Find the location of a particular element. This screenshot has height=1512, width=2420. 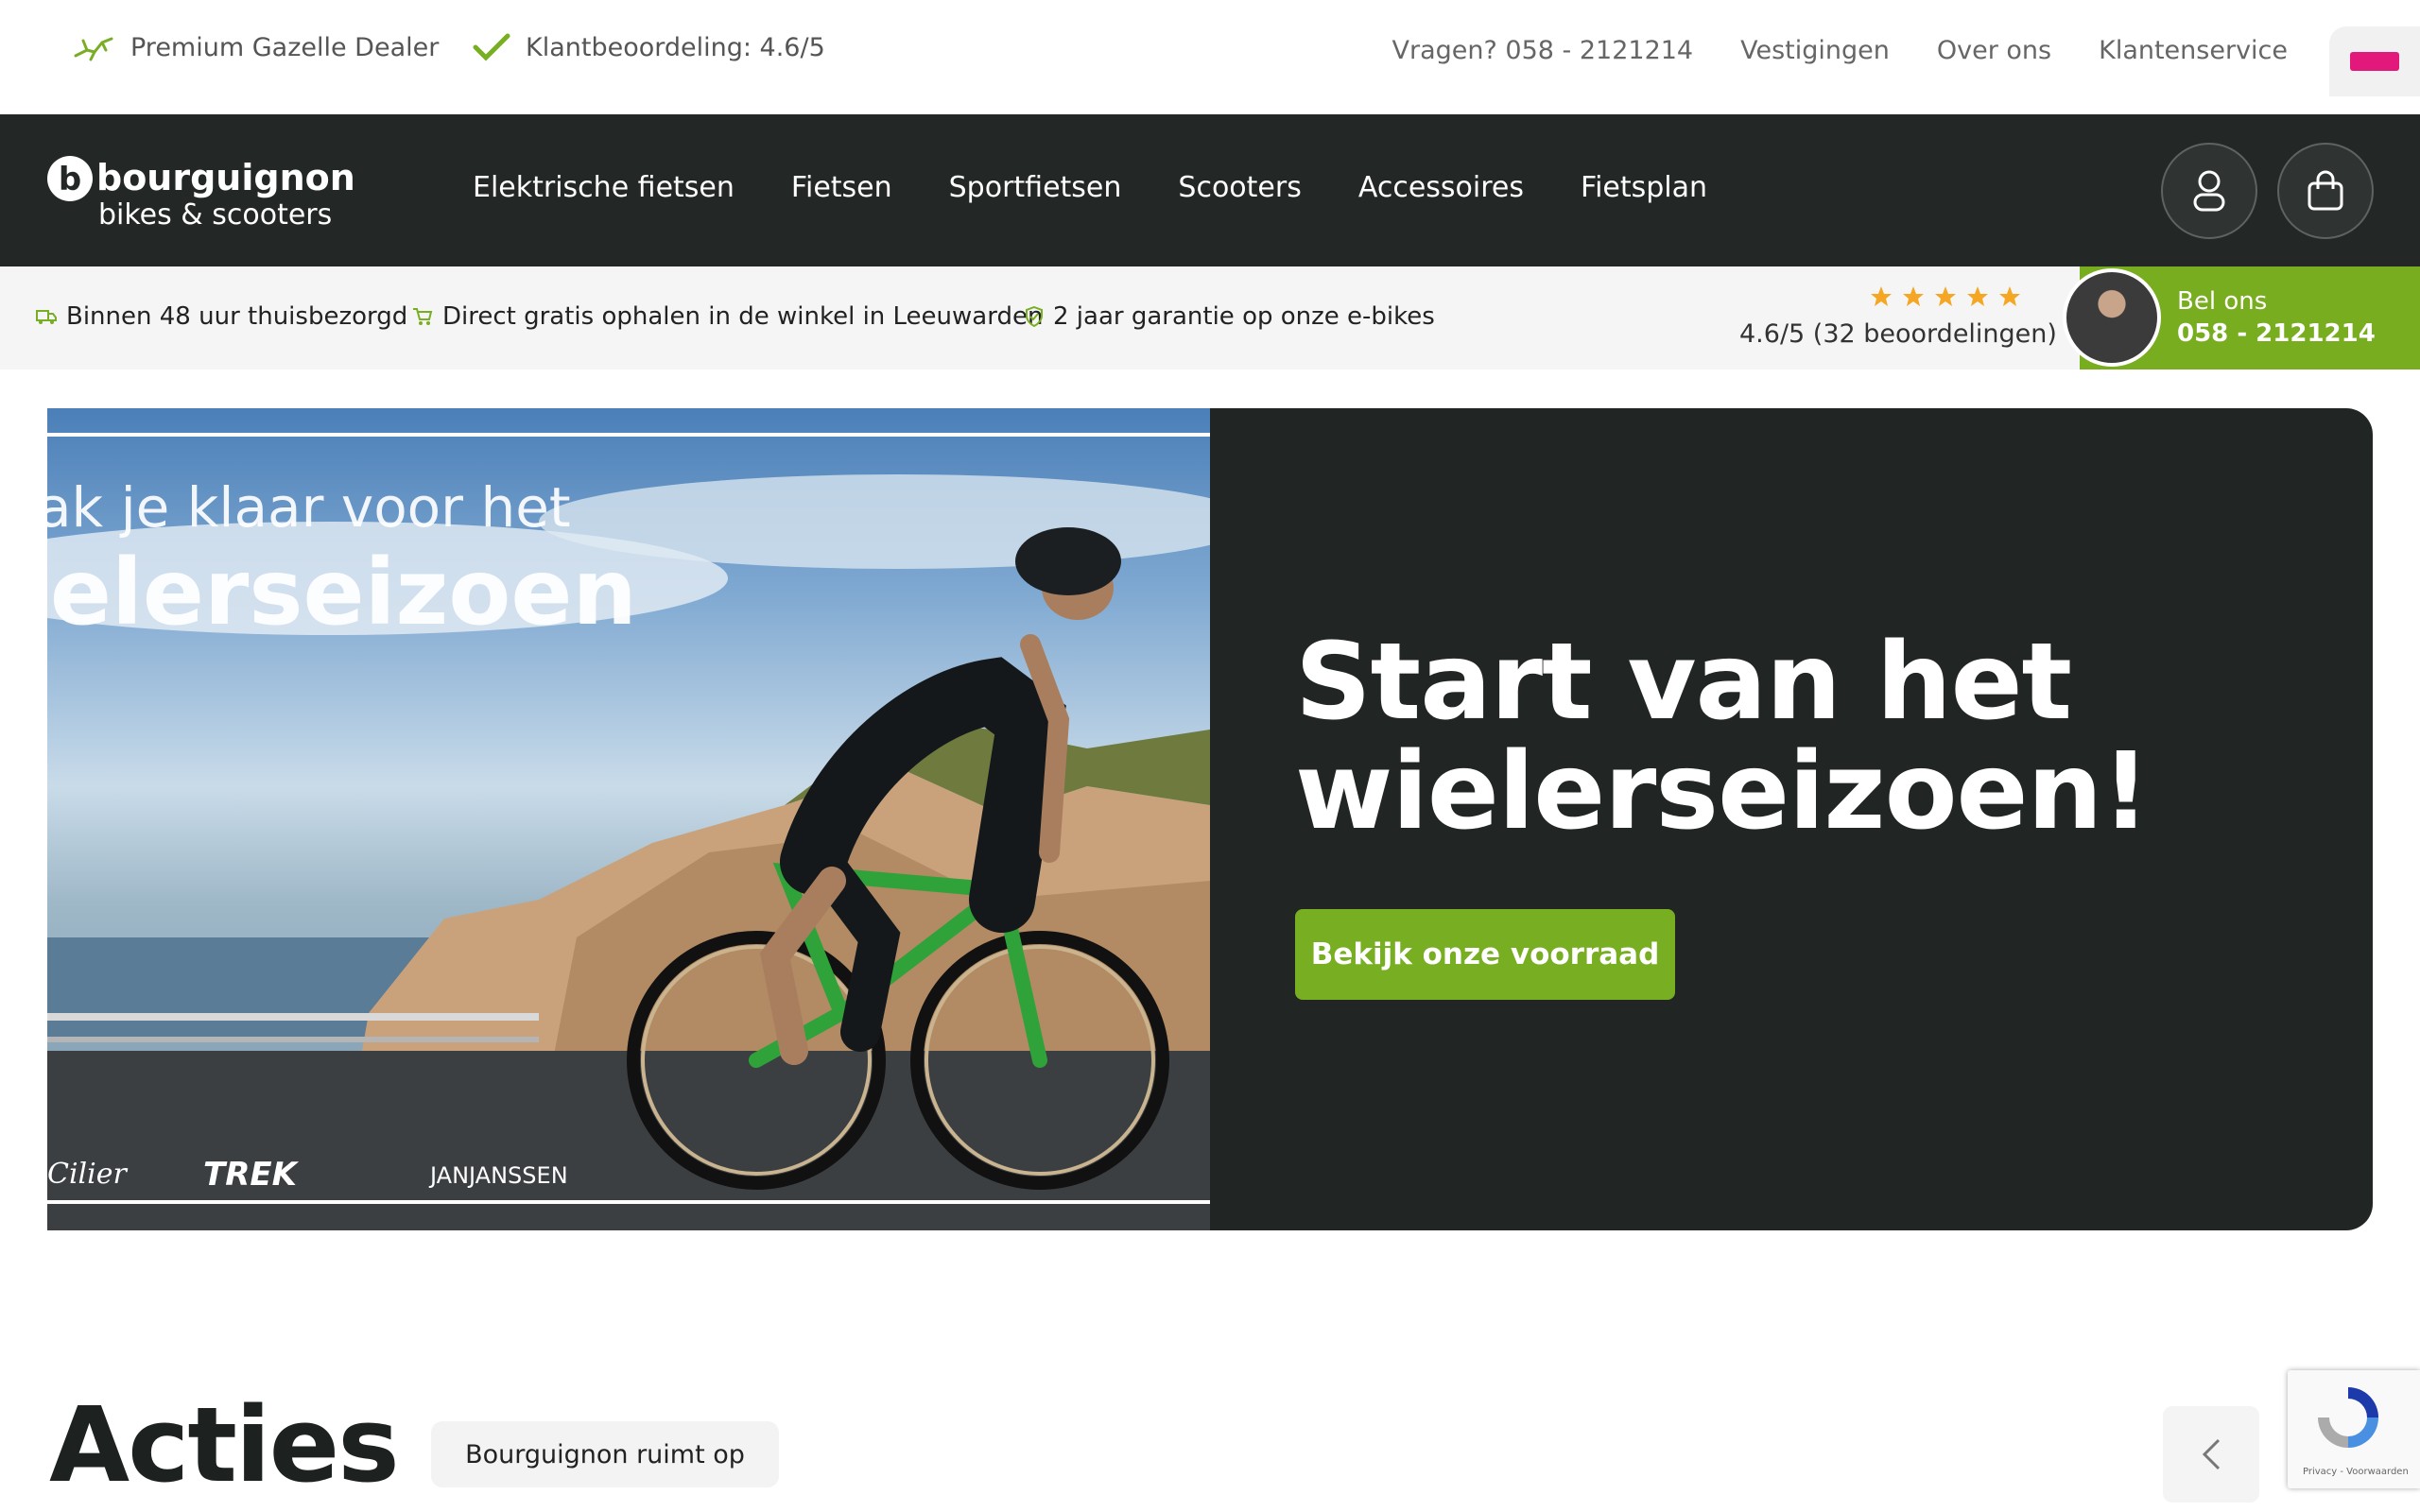

usp-rating-label: Klantbeoordeling: 4.6/5 is located at coordinates (675, 47).